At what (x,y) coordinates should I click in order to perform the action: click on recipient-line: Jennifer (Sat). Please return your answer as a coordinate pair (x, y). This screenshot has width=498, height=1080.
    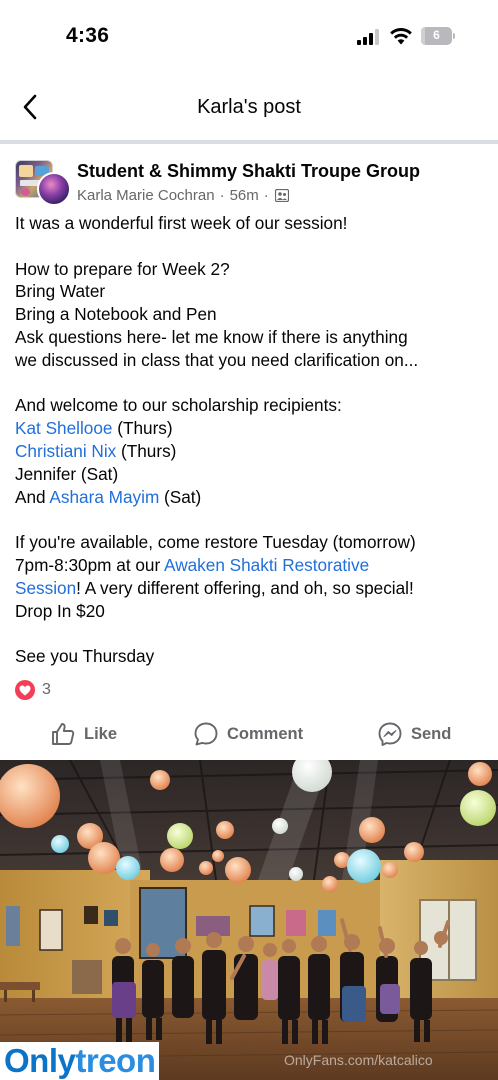
    Looking at the image, I should click on (67, 473).